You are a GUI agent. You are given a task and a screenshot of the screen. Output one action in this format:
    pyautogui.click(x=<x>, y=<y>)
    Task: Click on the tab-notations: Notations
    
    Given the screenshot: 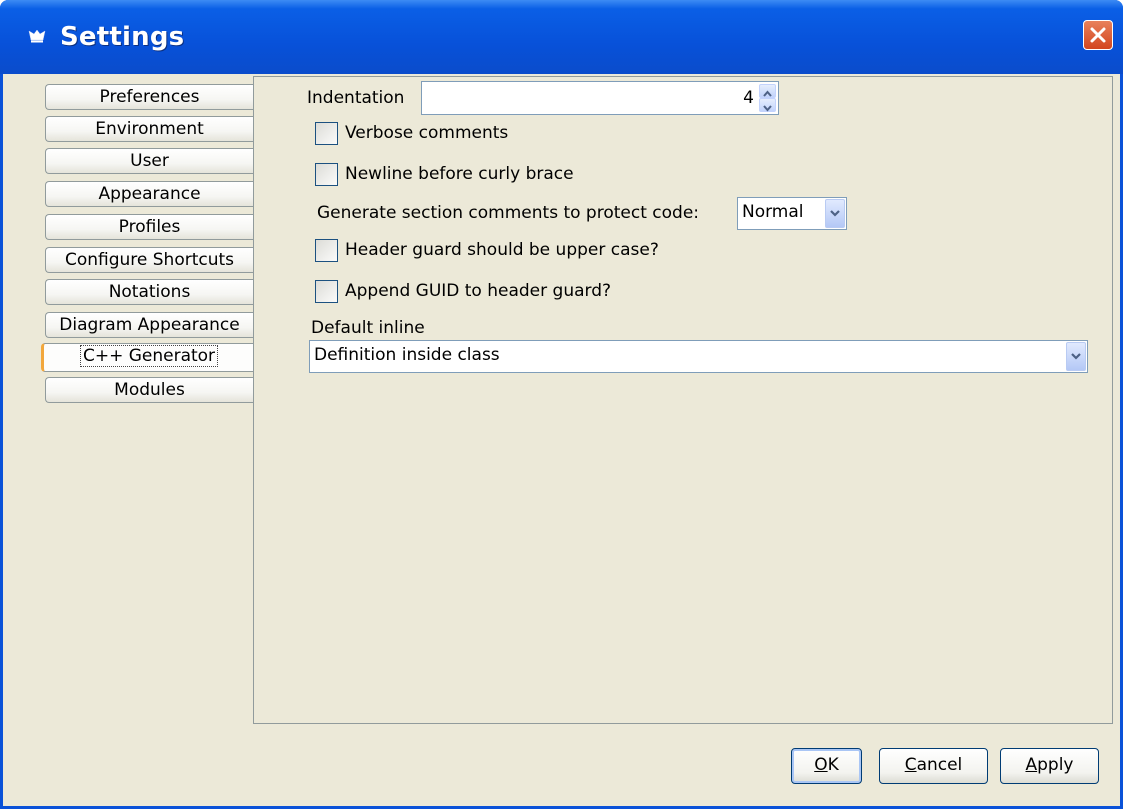 What is the action you would take?
    pyautogui.click(x=149, y=292)
    